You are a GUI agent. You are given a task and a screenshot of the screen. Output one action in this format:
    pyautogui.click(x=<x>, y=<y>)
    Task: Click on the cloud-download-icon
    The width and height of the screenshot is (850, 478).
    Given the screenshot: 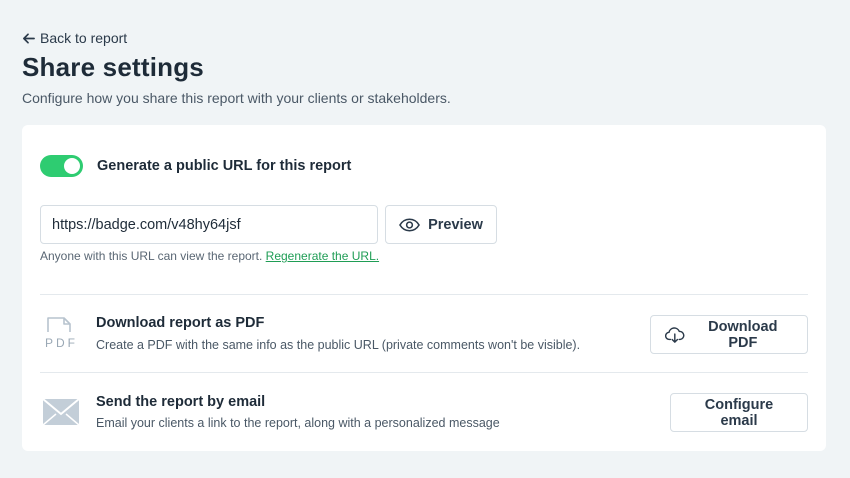 What is the action you would take?
    pyautogui.click(x=675, y=334)
    